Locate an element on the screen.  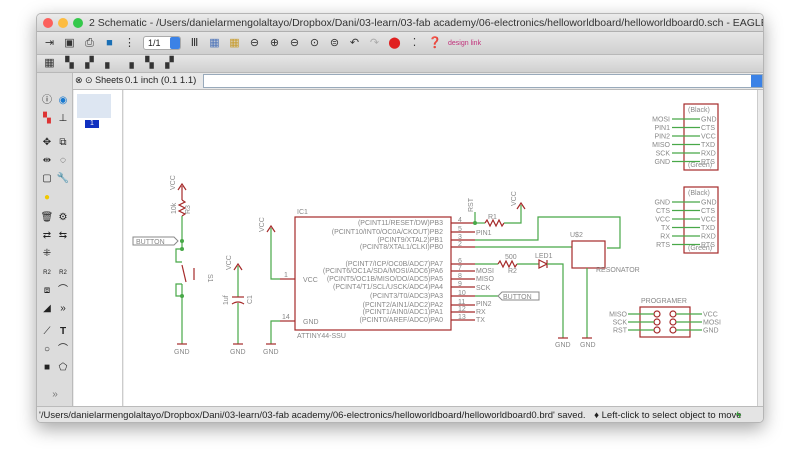
zoom-out-icon: ⊖ is located at coordinates (294, 43).